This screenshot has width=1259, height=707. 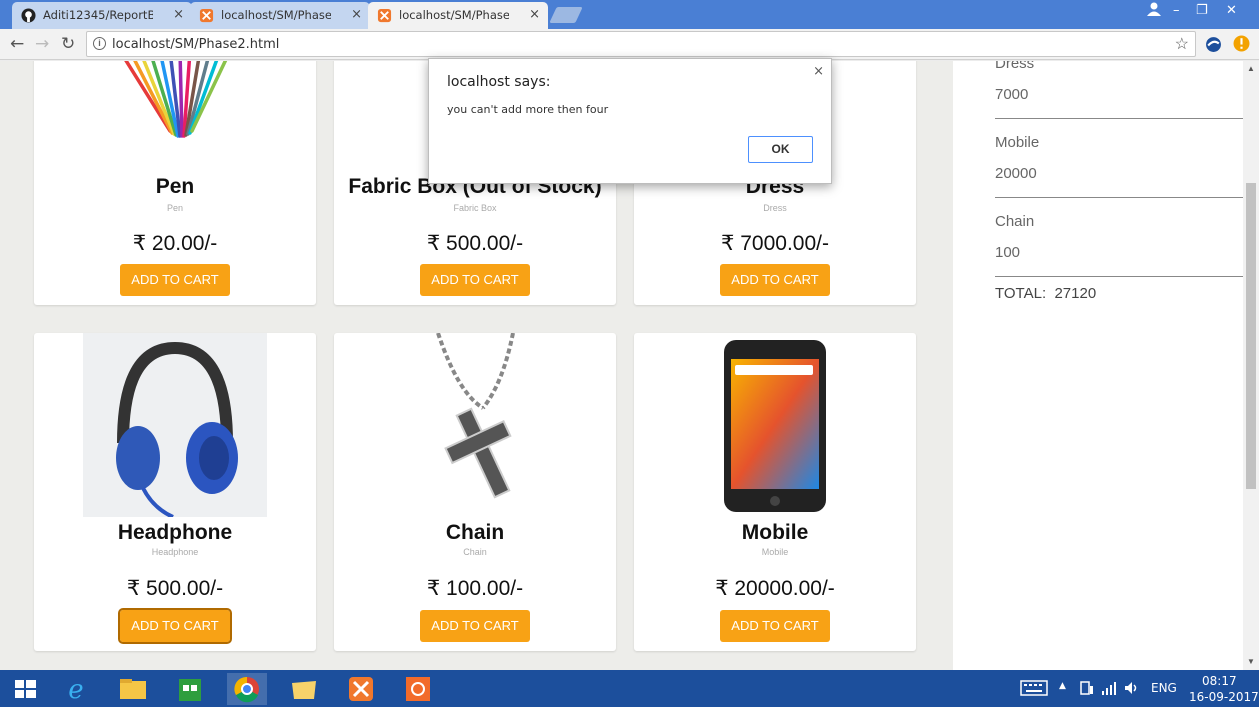 I want to click on product-card-pen: Pen Pen ₹ 20.00/- ADD TO CART, so click(x=175, y=183).